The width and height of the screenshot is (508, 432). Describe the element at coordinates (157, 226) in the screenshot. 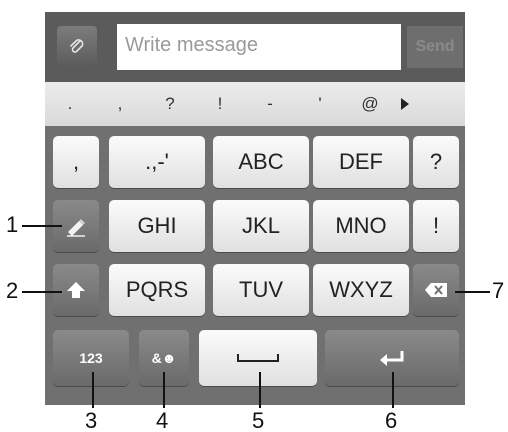

I see `key-ghi: GHI` at that location.